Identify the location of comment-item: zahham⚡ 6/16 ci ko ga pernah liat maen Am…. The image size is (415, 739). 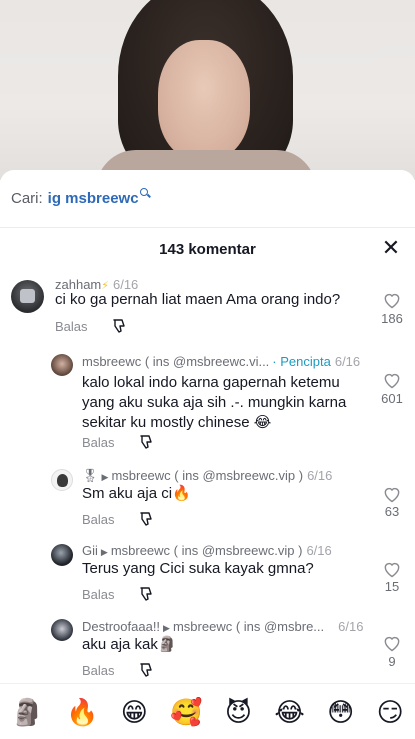
(207, 307).